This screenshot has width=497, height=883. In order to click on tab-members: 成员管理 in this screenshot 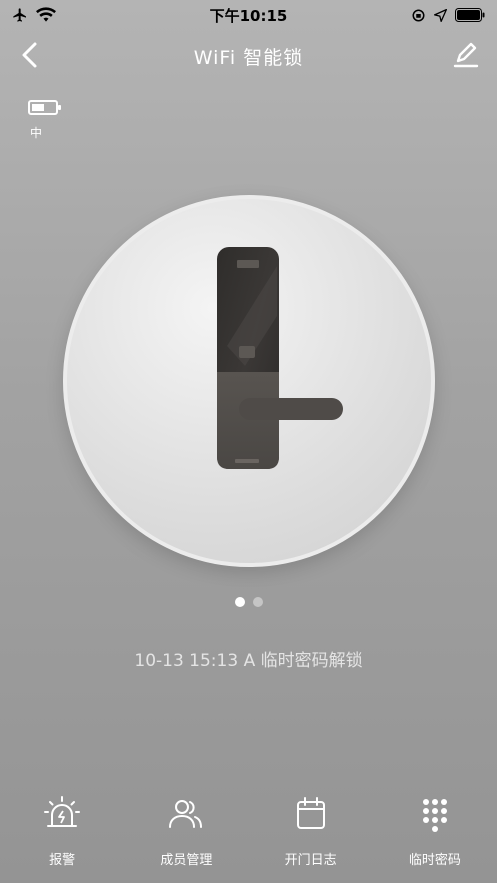, I will do `click(186, 835)`.